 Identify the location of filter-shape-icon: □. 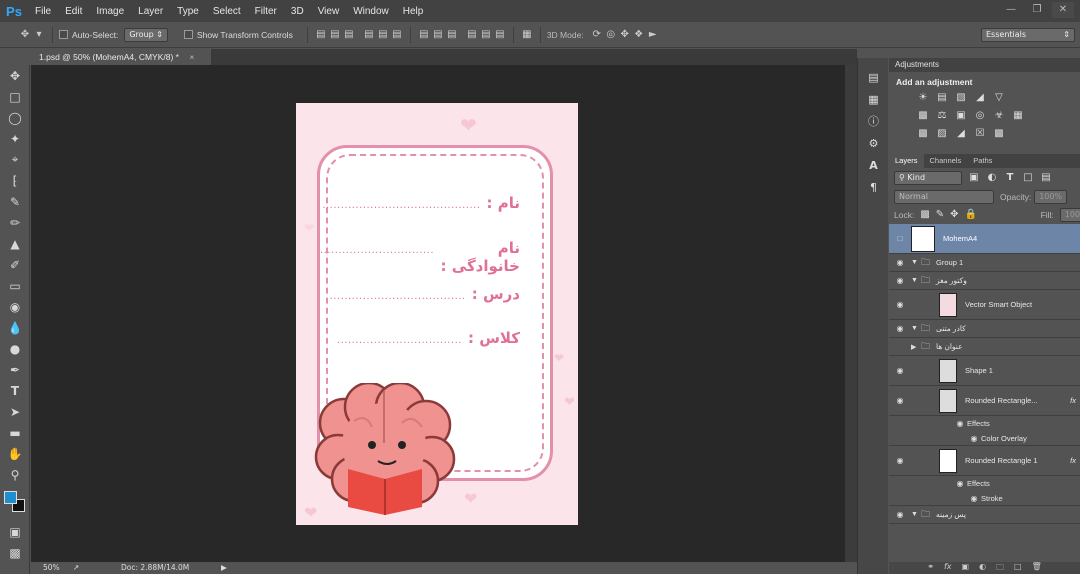
(1028, 178).